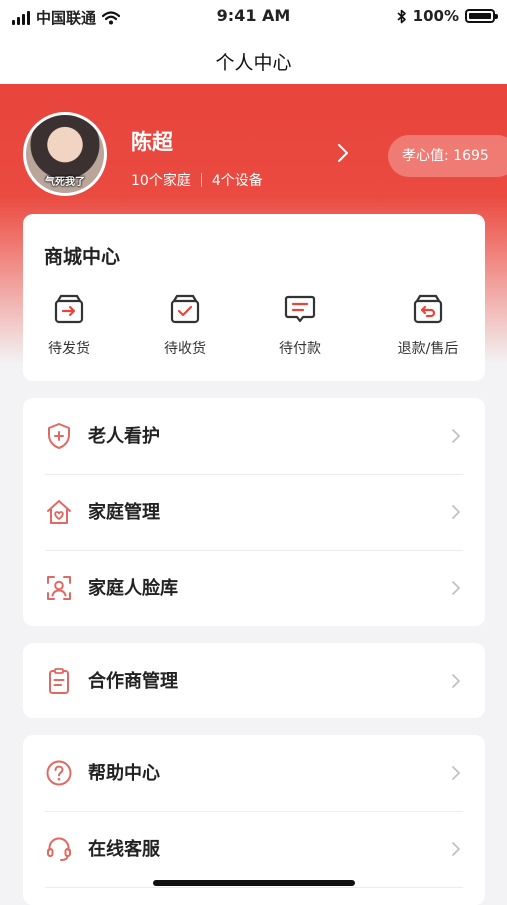 The image size is (507, 905). What do you see at coordinates (133, 588) in the screenshot?
I see `menu-label: 家庭人脸库` at bounding box center [133, 588].